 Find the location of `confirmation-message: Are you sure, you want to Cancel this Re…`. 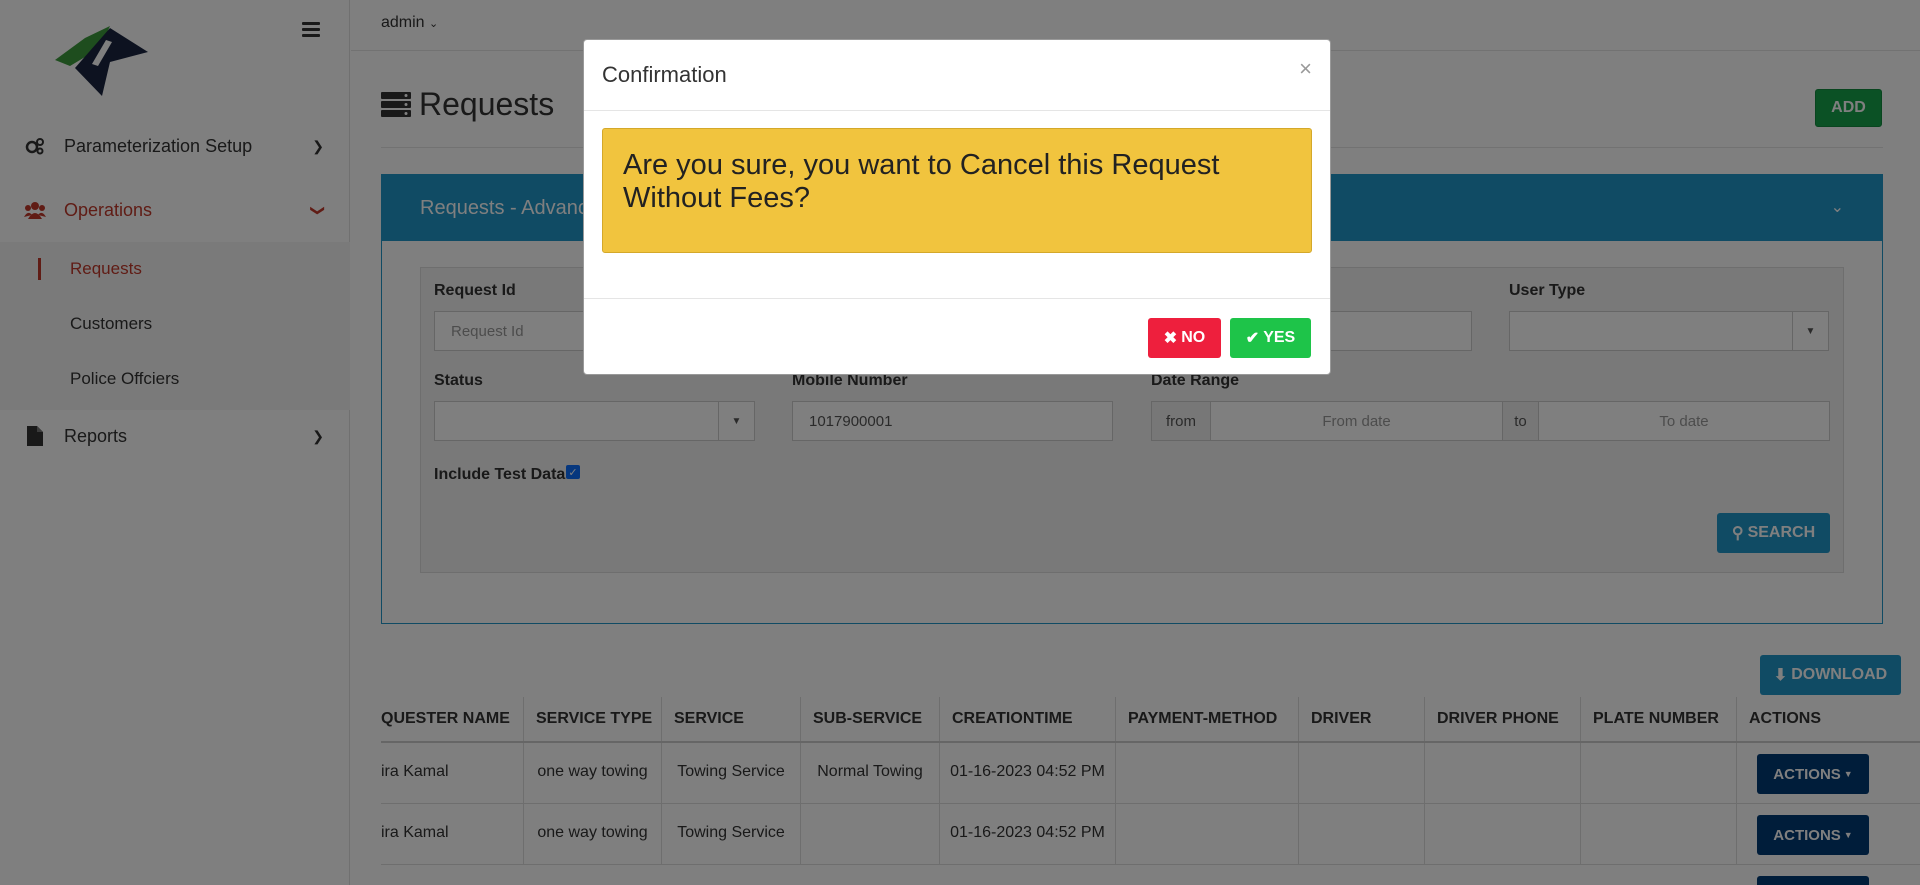

confirmation-message: Are you sure, you want to Cancel this Re… is located at coordinates (957, 190).